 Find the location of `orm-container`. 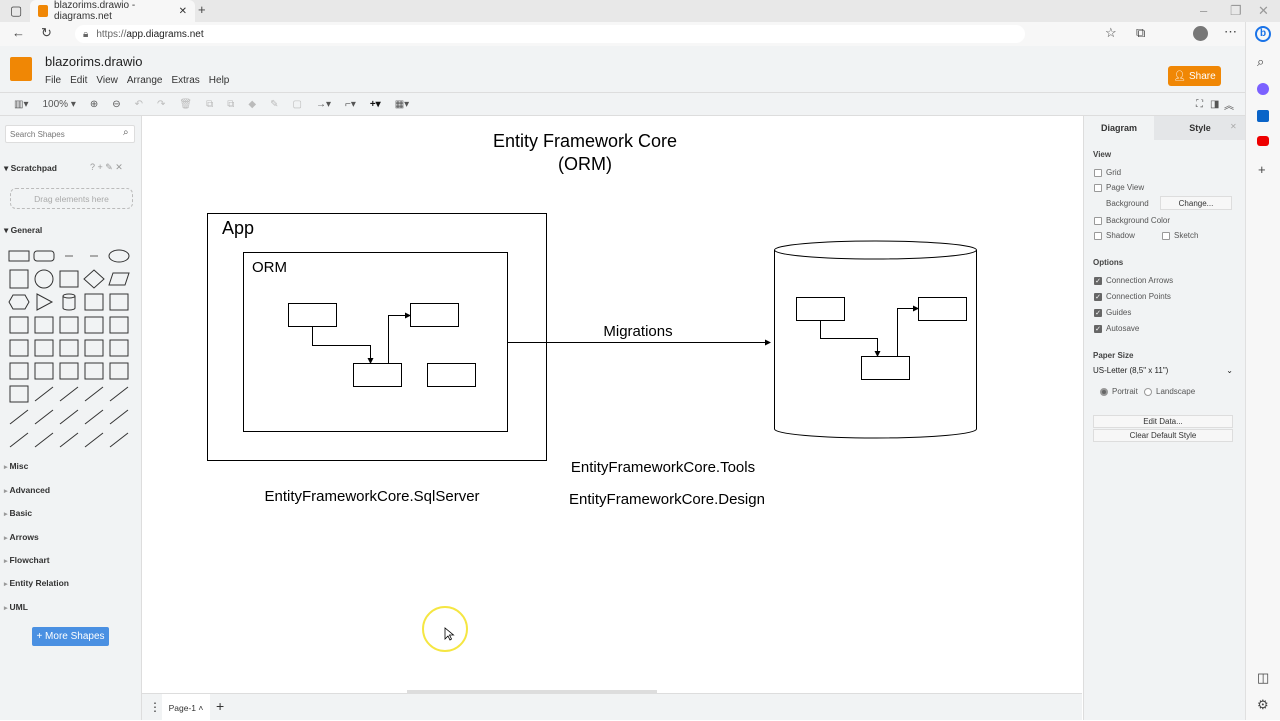

orm-container is located at coordinates (375, 342).